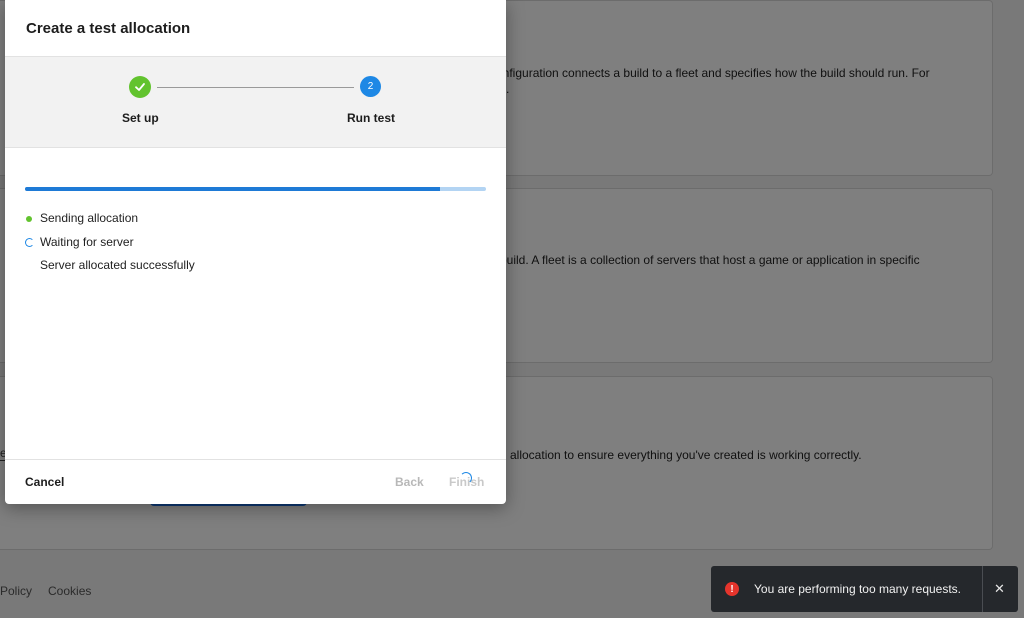 The image size is (1024, 618). I want to click on allocation-progress-bar, so click(255, 189).